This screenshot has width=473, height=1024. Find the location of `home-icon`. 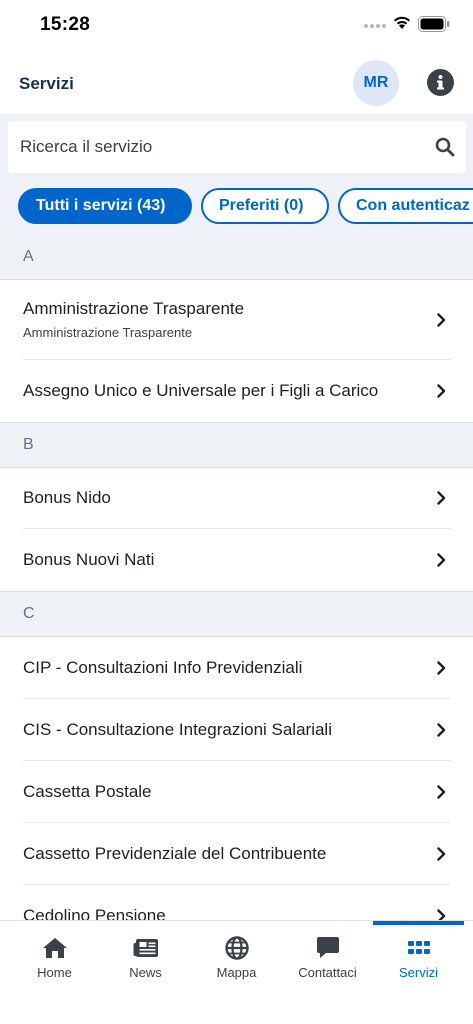

home-icon is located at coordinates (54, 948).